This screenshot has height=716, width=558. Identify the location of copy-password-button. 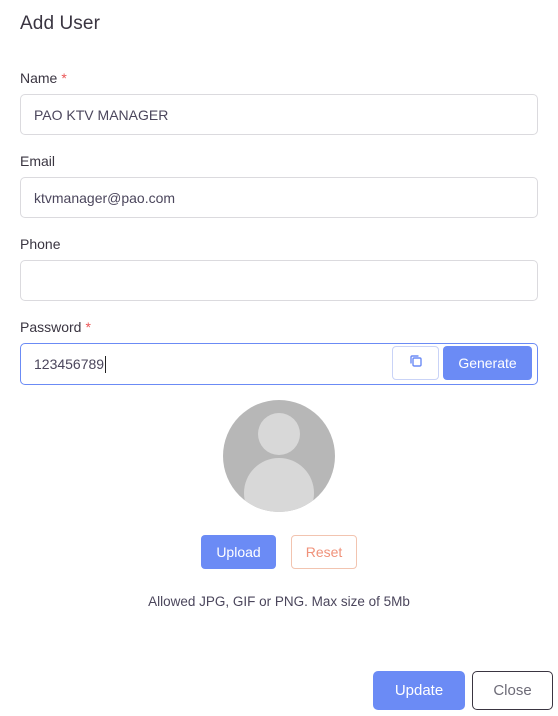
(415, 363).